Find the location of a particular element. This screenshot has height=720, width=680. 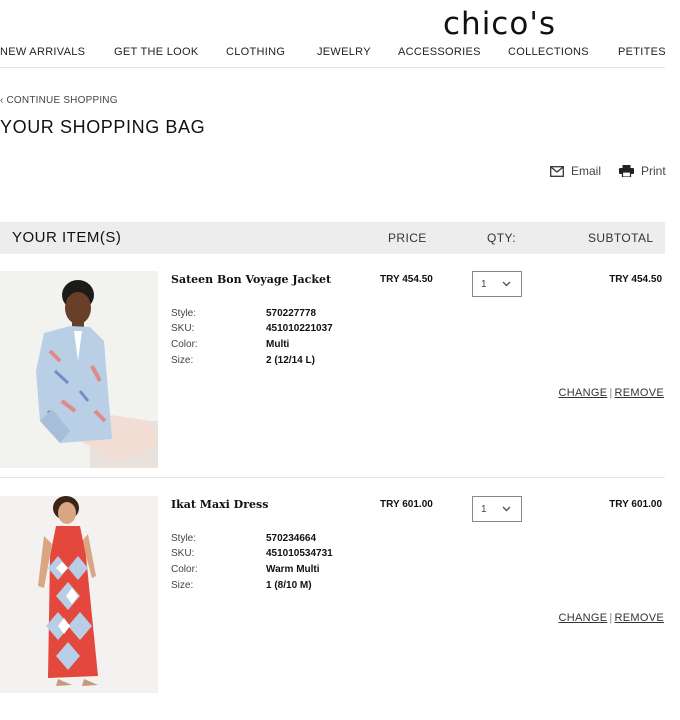

nav-collections: COLLECTIONS is located at coordinates (548, 52).